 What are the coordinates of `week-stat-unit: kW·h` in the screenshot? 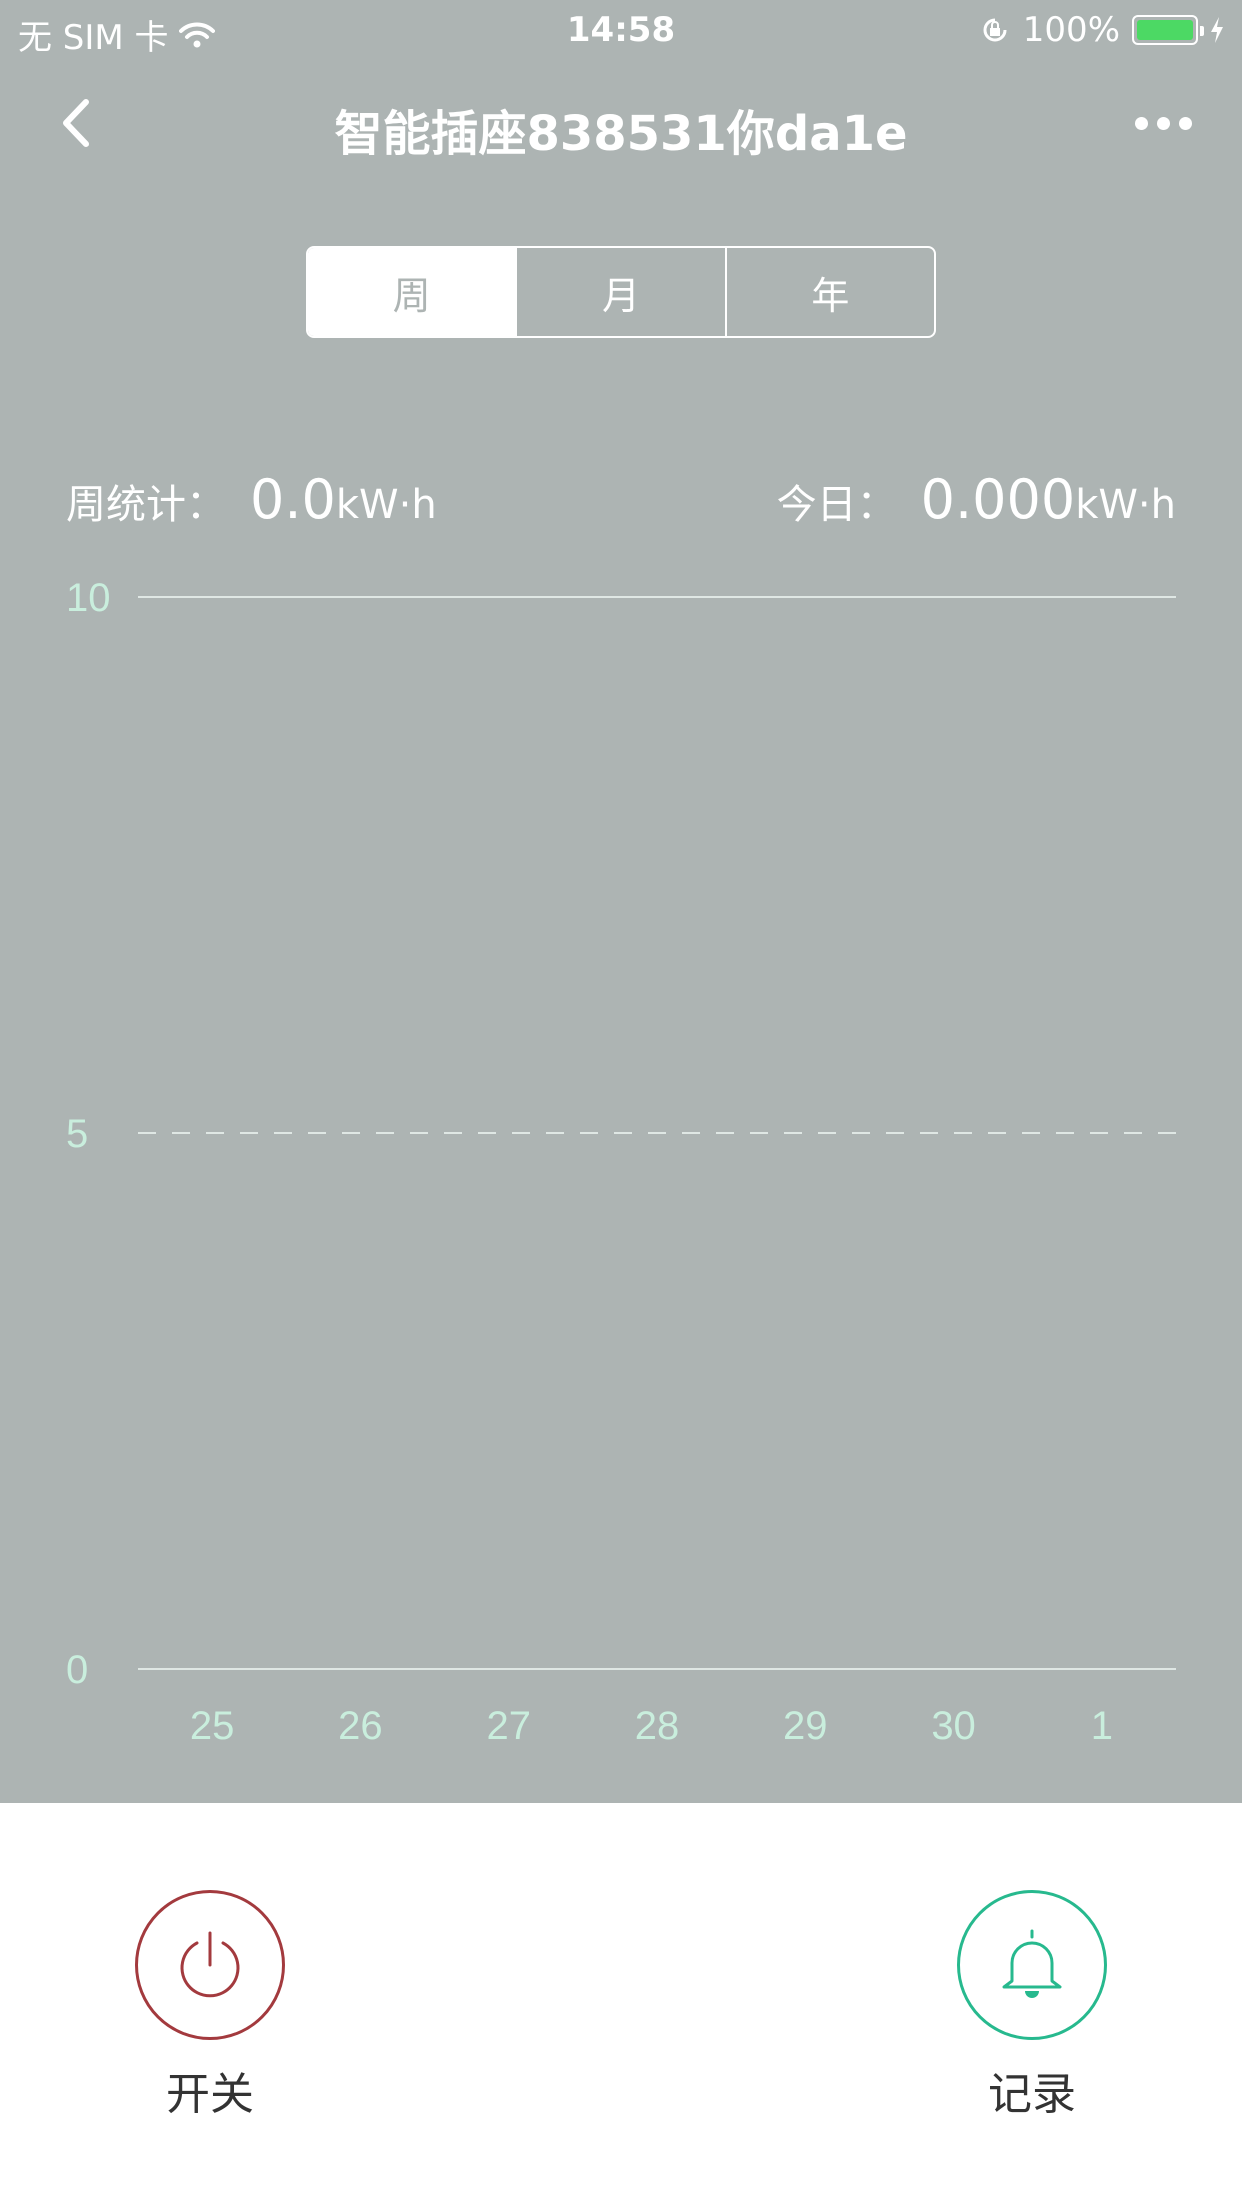 It's located at (386, 505).